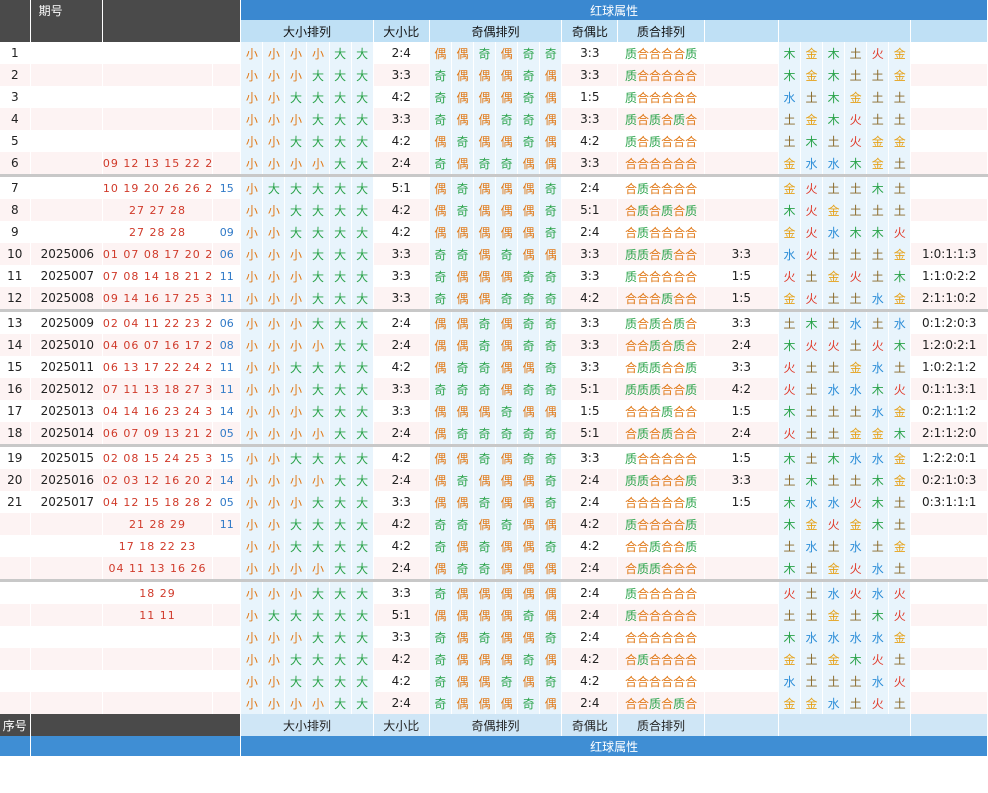 The image size is (988, 793). What do you see at coordinates (741, 97) in the screenshot?
I see `prime-ratio` at bounding box center [741, 97].